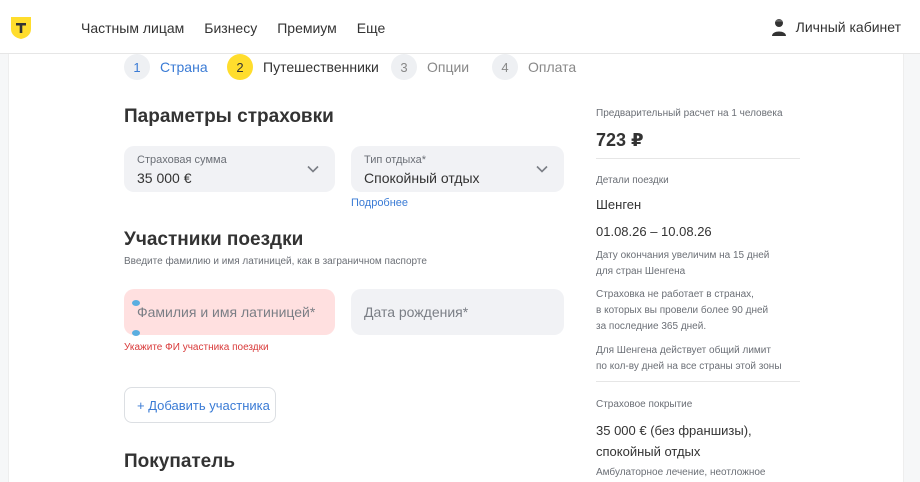 The image size is (920, 482). I want to click on price-value: 723 ₽, so click(620, 140).